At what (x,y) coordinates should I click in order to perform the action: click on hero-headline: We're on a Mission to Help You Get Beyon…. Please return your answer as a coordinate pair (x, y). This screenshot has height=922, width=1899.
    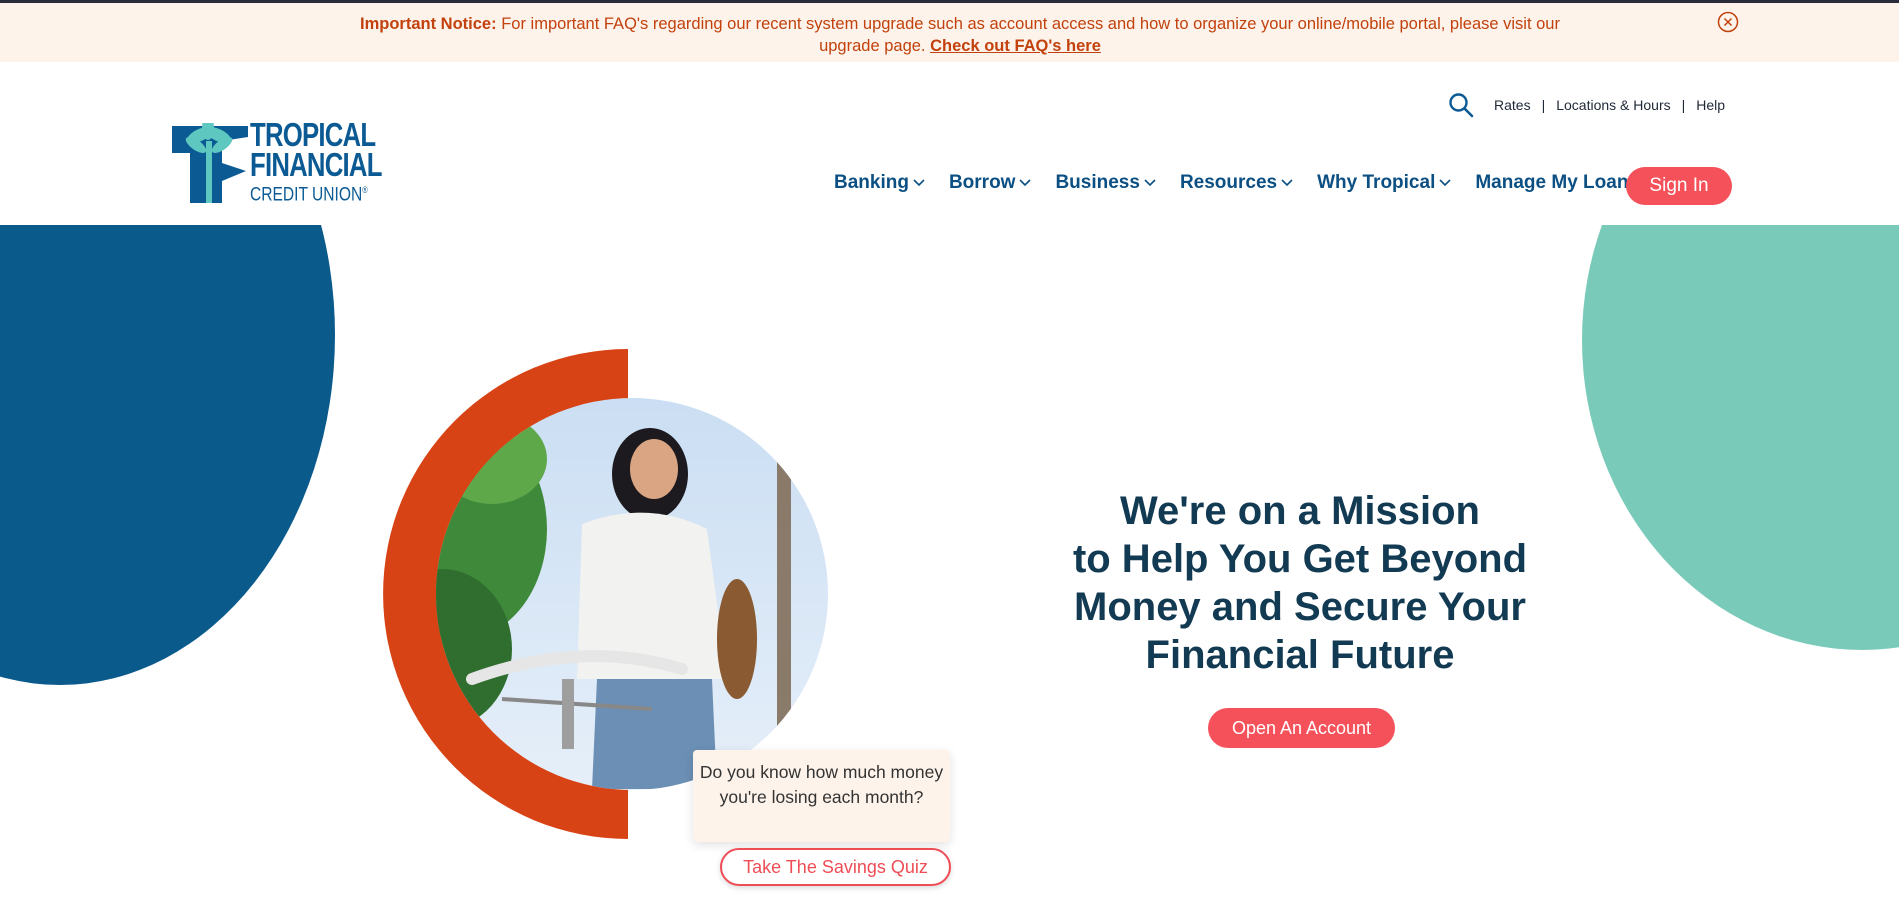
    Looking at the image, I should click on (1300, 583).